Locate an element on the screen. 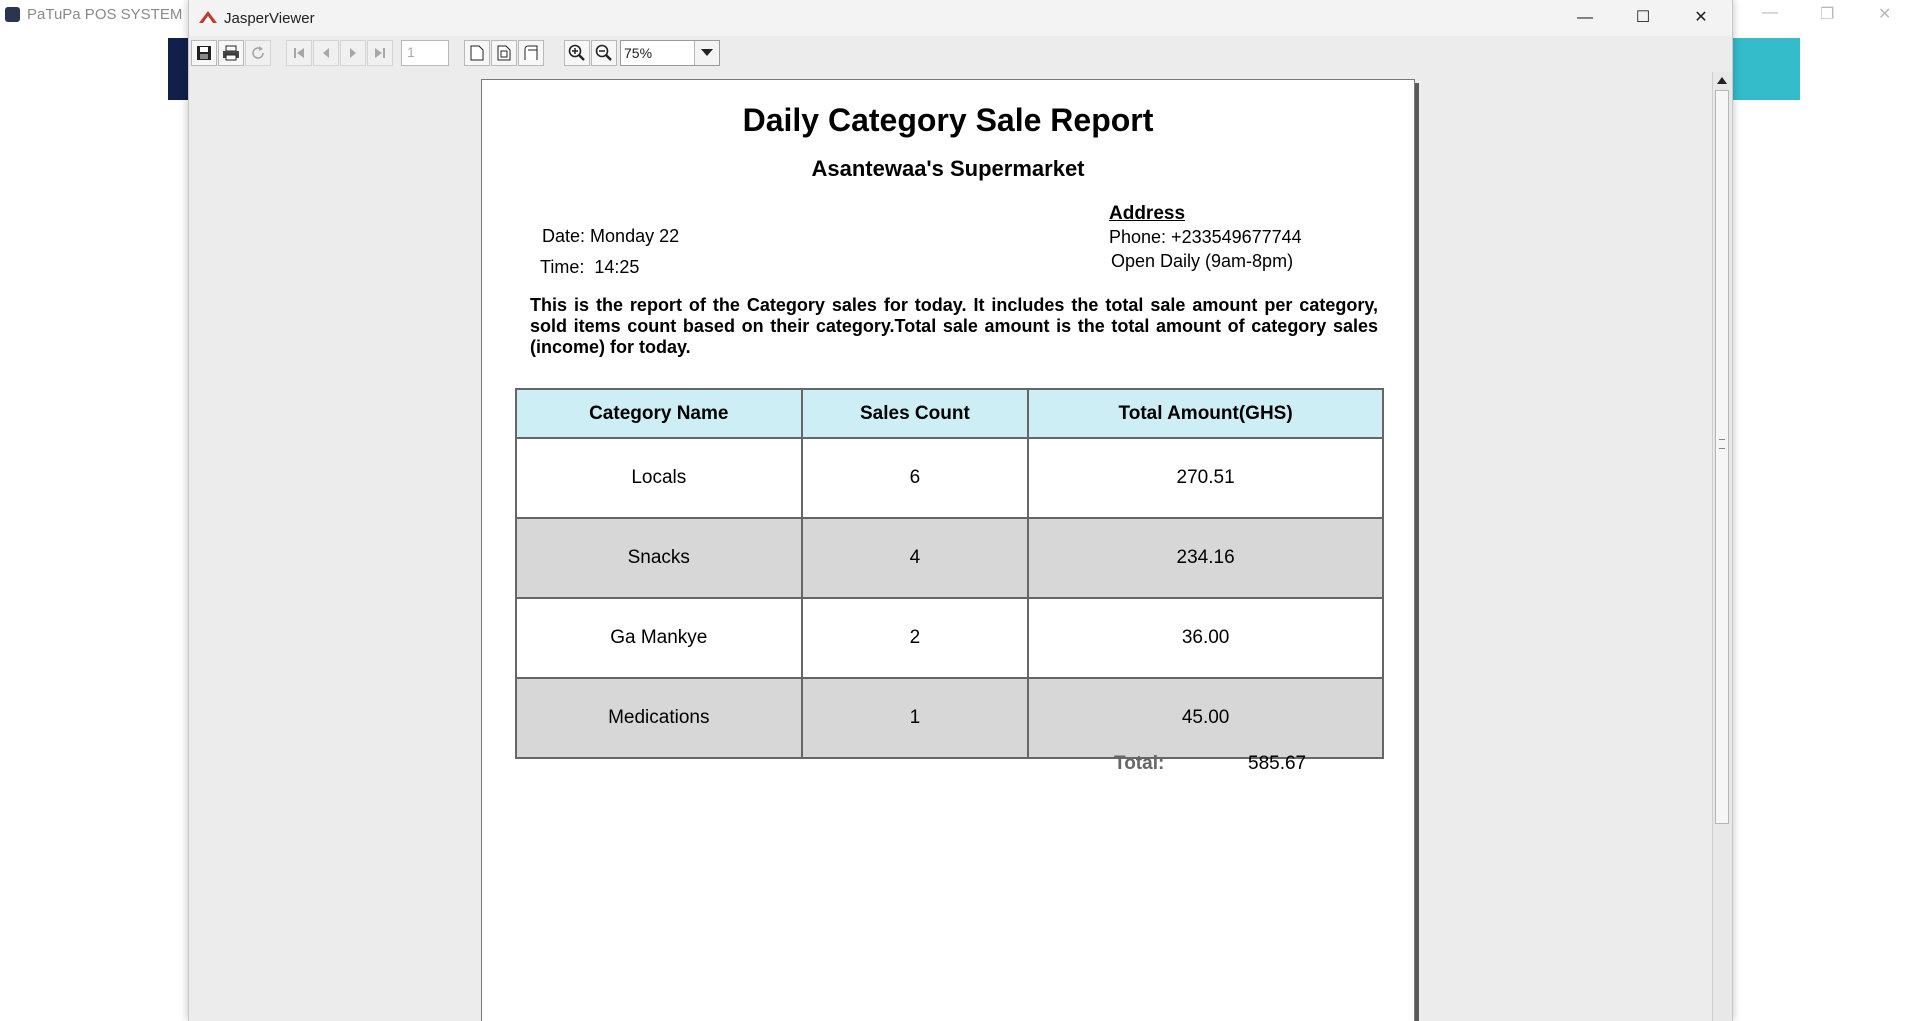  viewer-toolbar: 1 75% is located at coordinates (960, 54).